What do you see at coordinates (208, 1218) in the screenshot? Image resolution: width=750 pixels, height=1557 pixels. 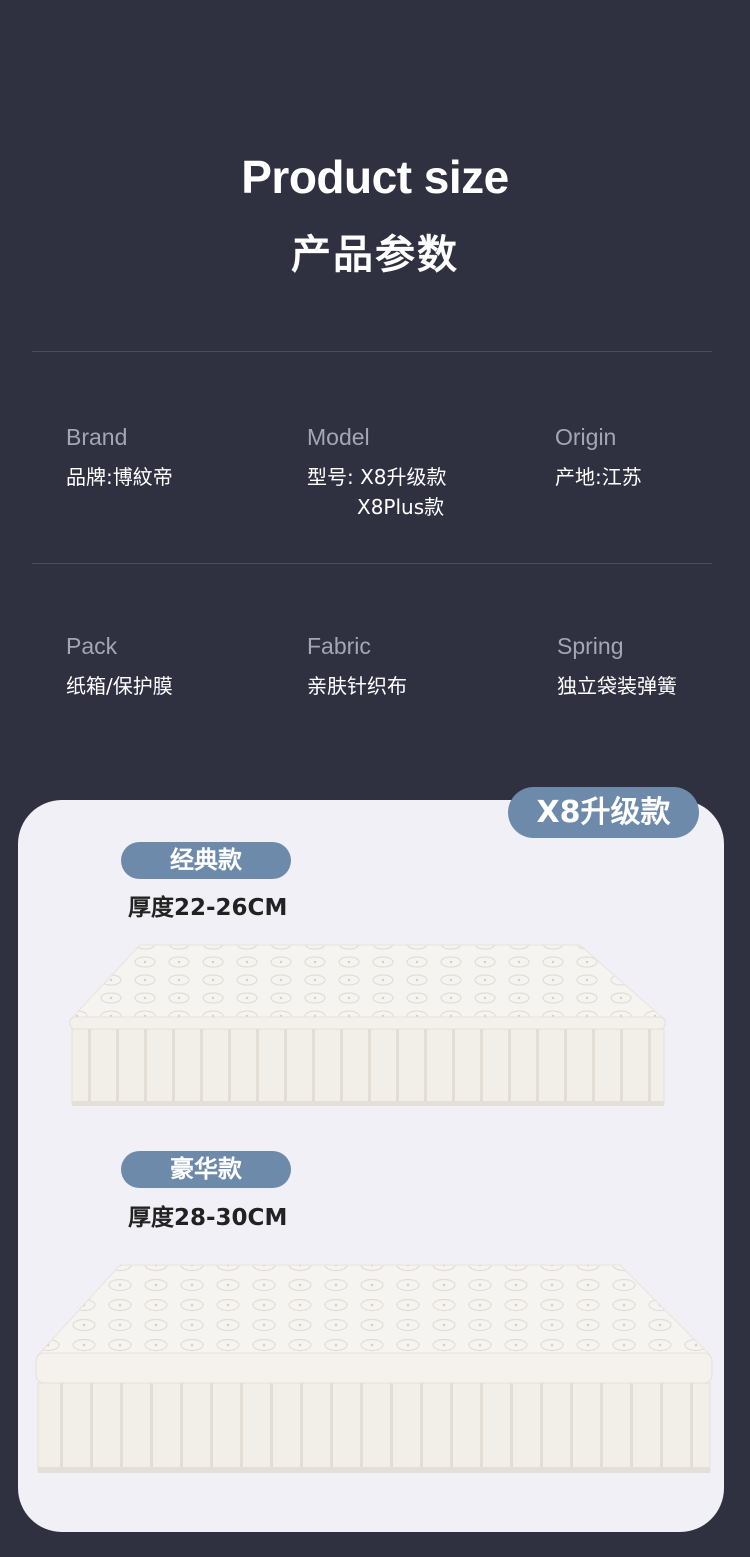 I see `variant-deluxe-thickness: 厚度28-30CM` at bounding box center [208, 1218].